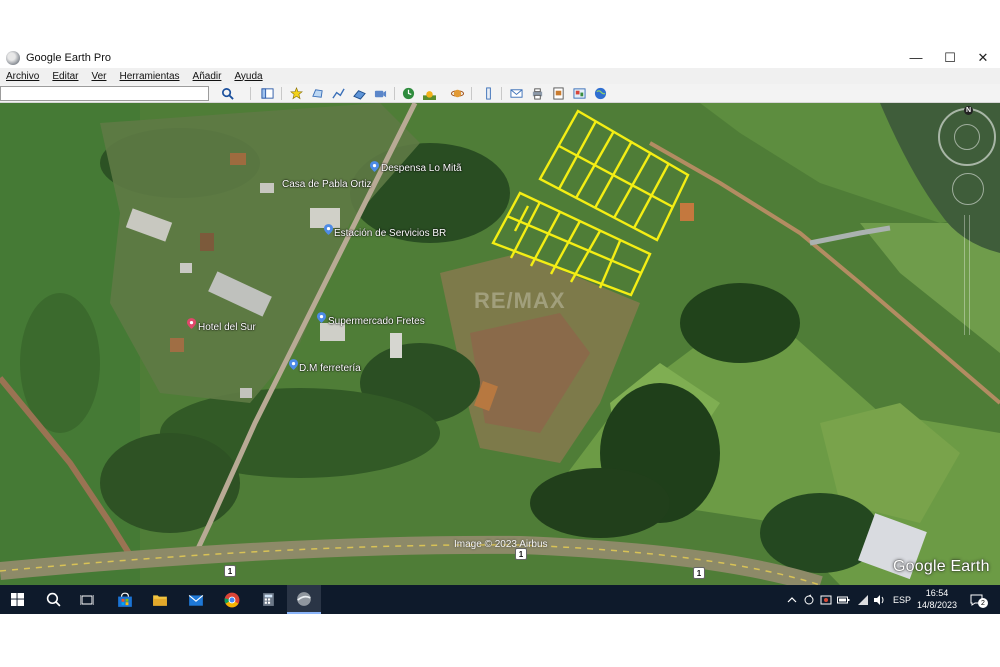 This screenshot has height=667, width=1000. I want to click on volume-button, so click(878, 599).